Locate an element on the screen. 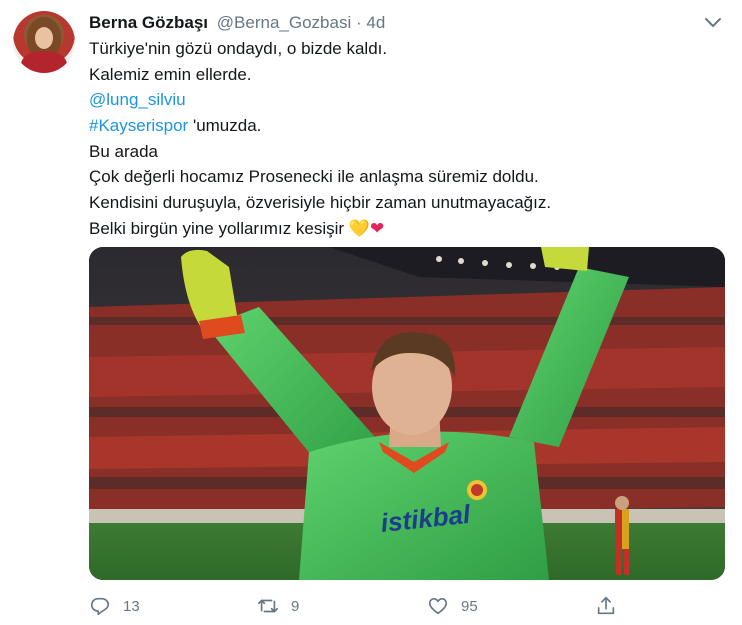 Image resolution: width=742 pixels, height=625 pixels. like-button: 95 is located at coordinates (452, 606).